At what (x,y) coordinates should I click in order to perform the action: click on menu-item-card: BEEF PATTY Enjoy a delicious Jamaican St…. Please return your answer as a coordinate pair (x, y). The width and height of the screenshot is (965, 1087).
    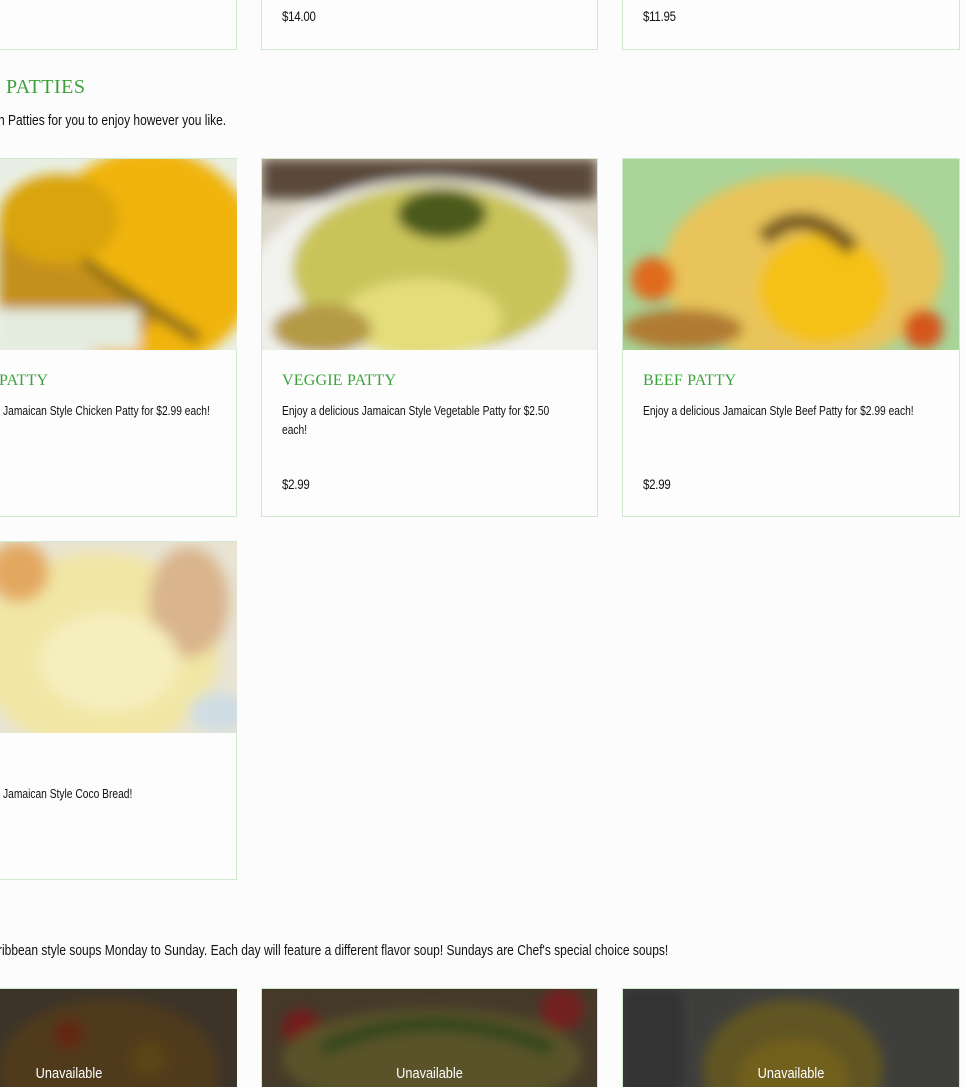
    Looking at the image, I should click on (791, 337).